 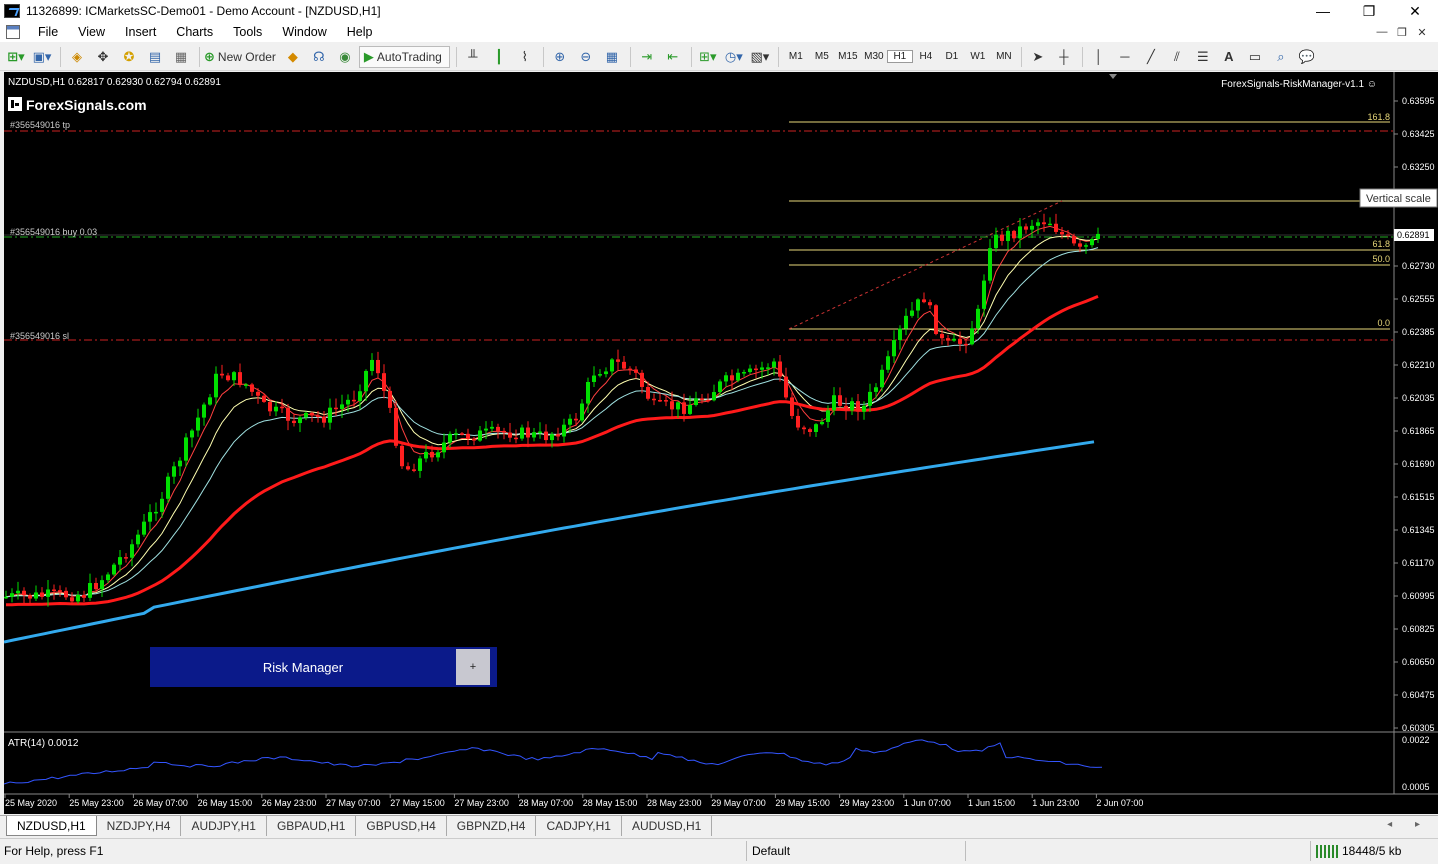 I want to click on risk-manager-button: Risk Manager, so click(x=303, y=667).